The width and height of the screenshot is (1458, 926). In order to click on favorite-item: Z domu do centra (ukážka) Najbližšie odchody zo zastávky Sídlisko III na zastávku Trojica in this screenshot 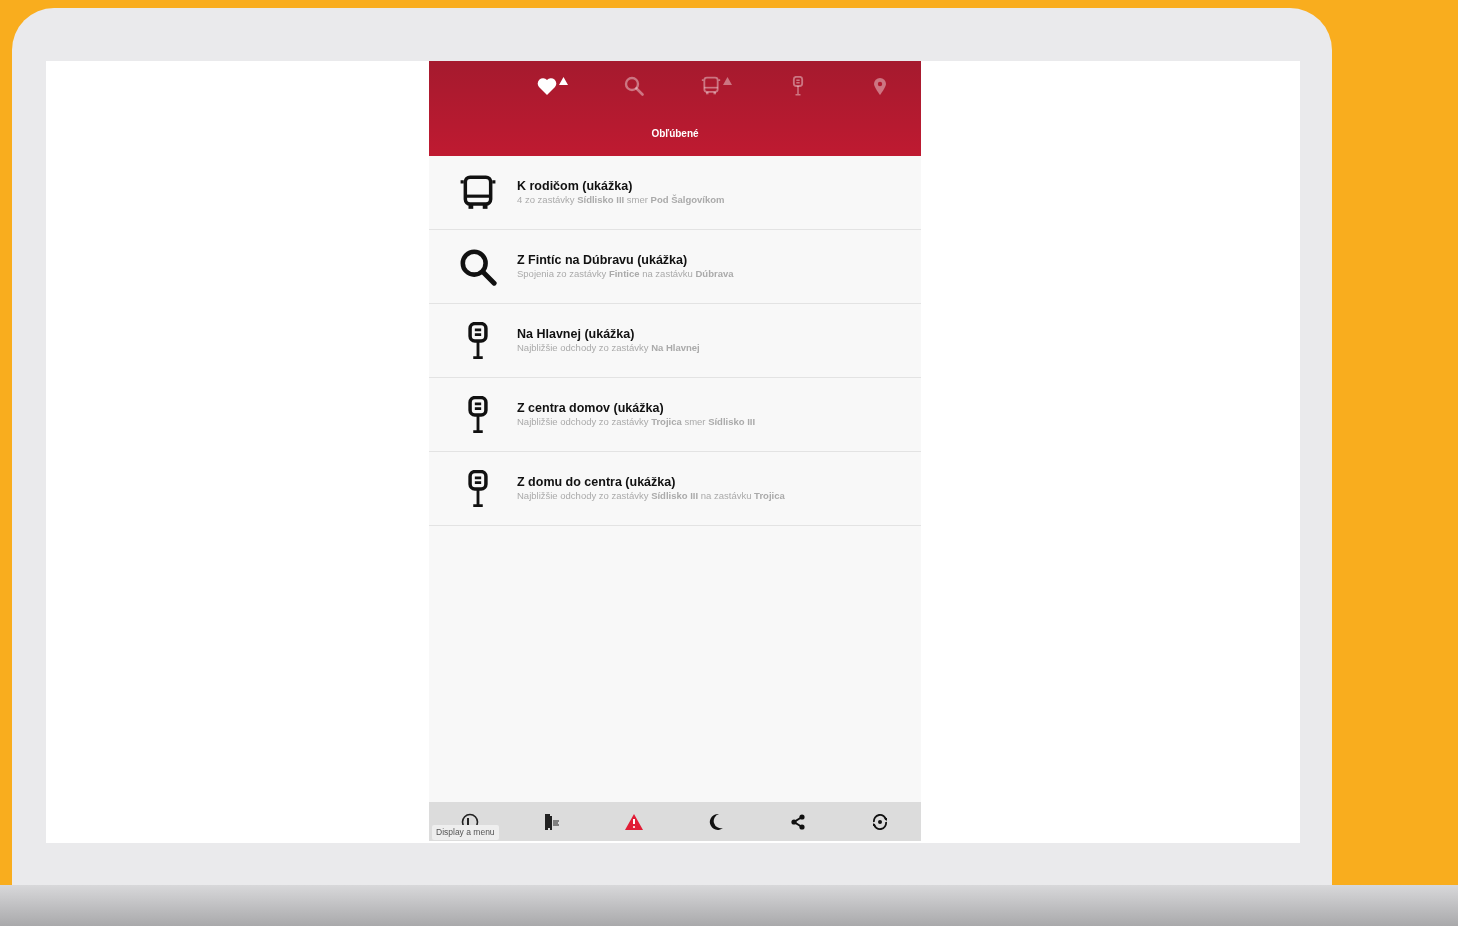, I will do `click(675, 489)`.